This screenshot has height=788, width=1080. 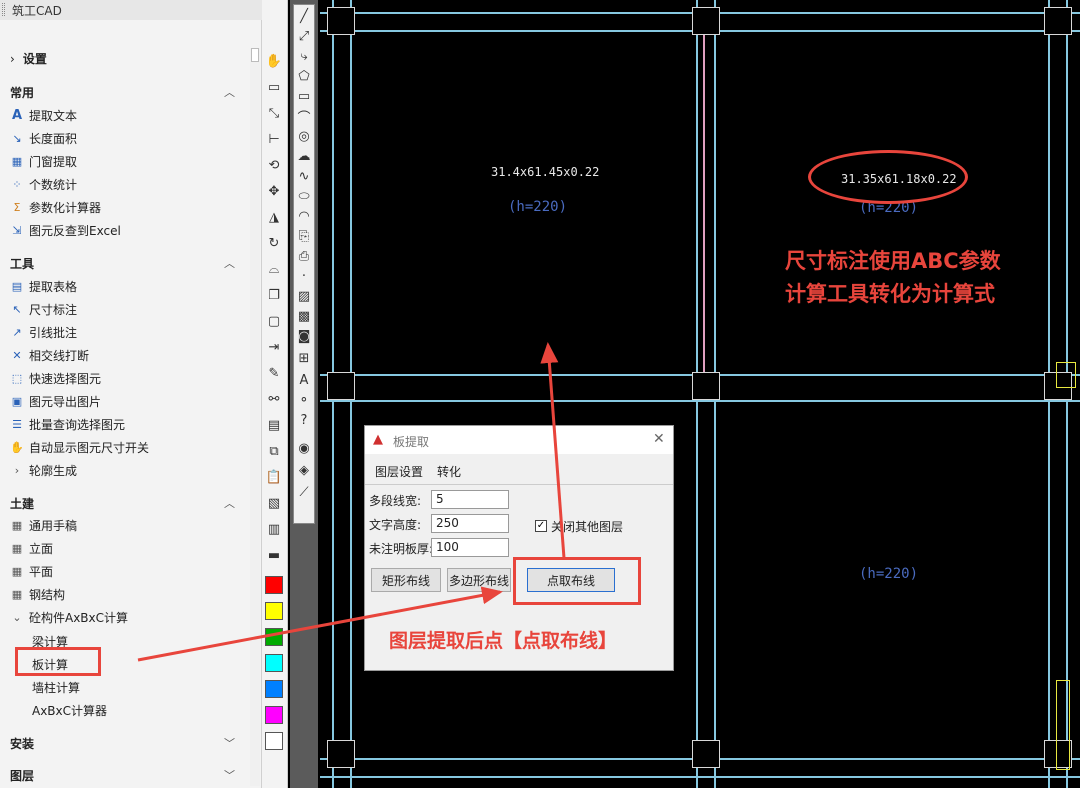 I want to click on polyline-icon: ⟲, so click(x=274, y=165).